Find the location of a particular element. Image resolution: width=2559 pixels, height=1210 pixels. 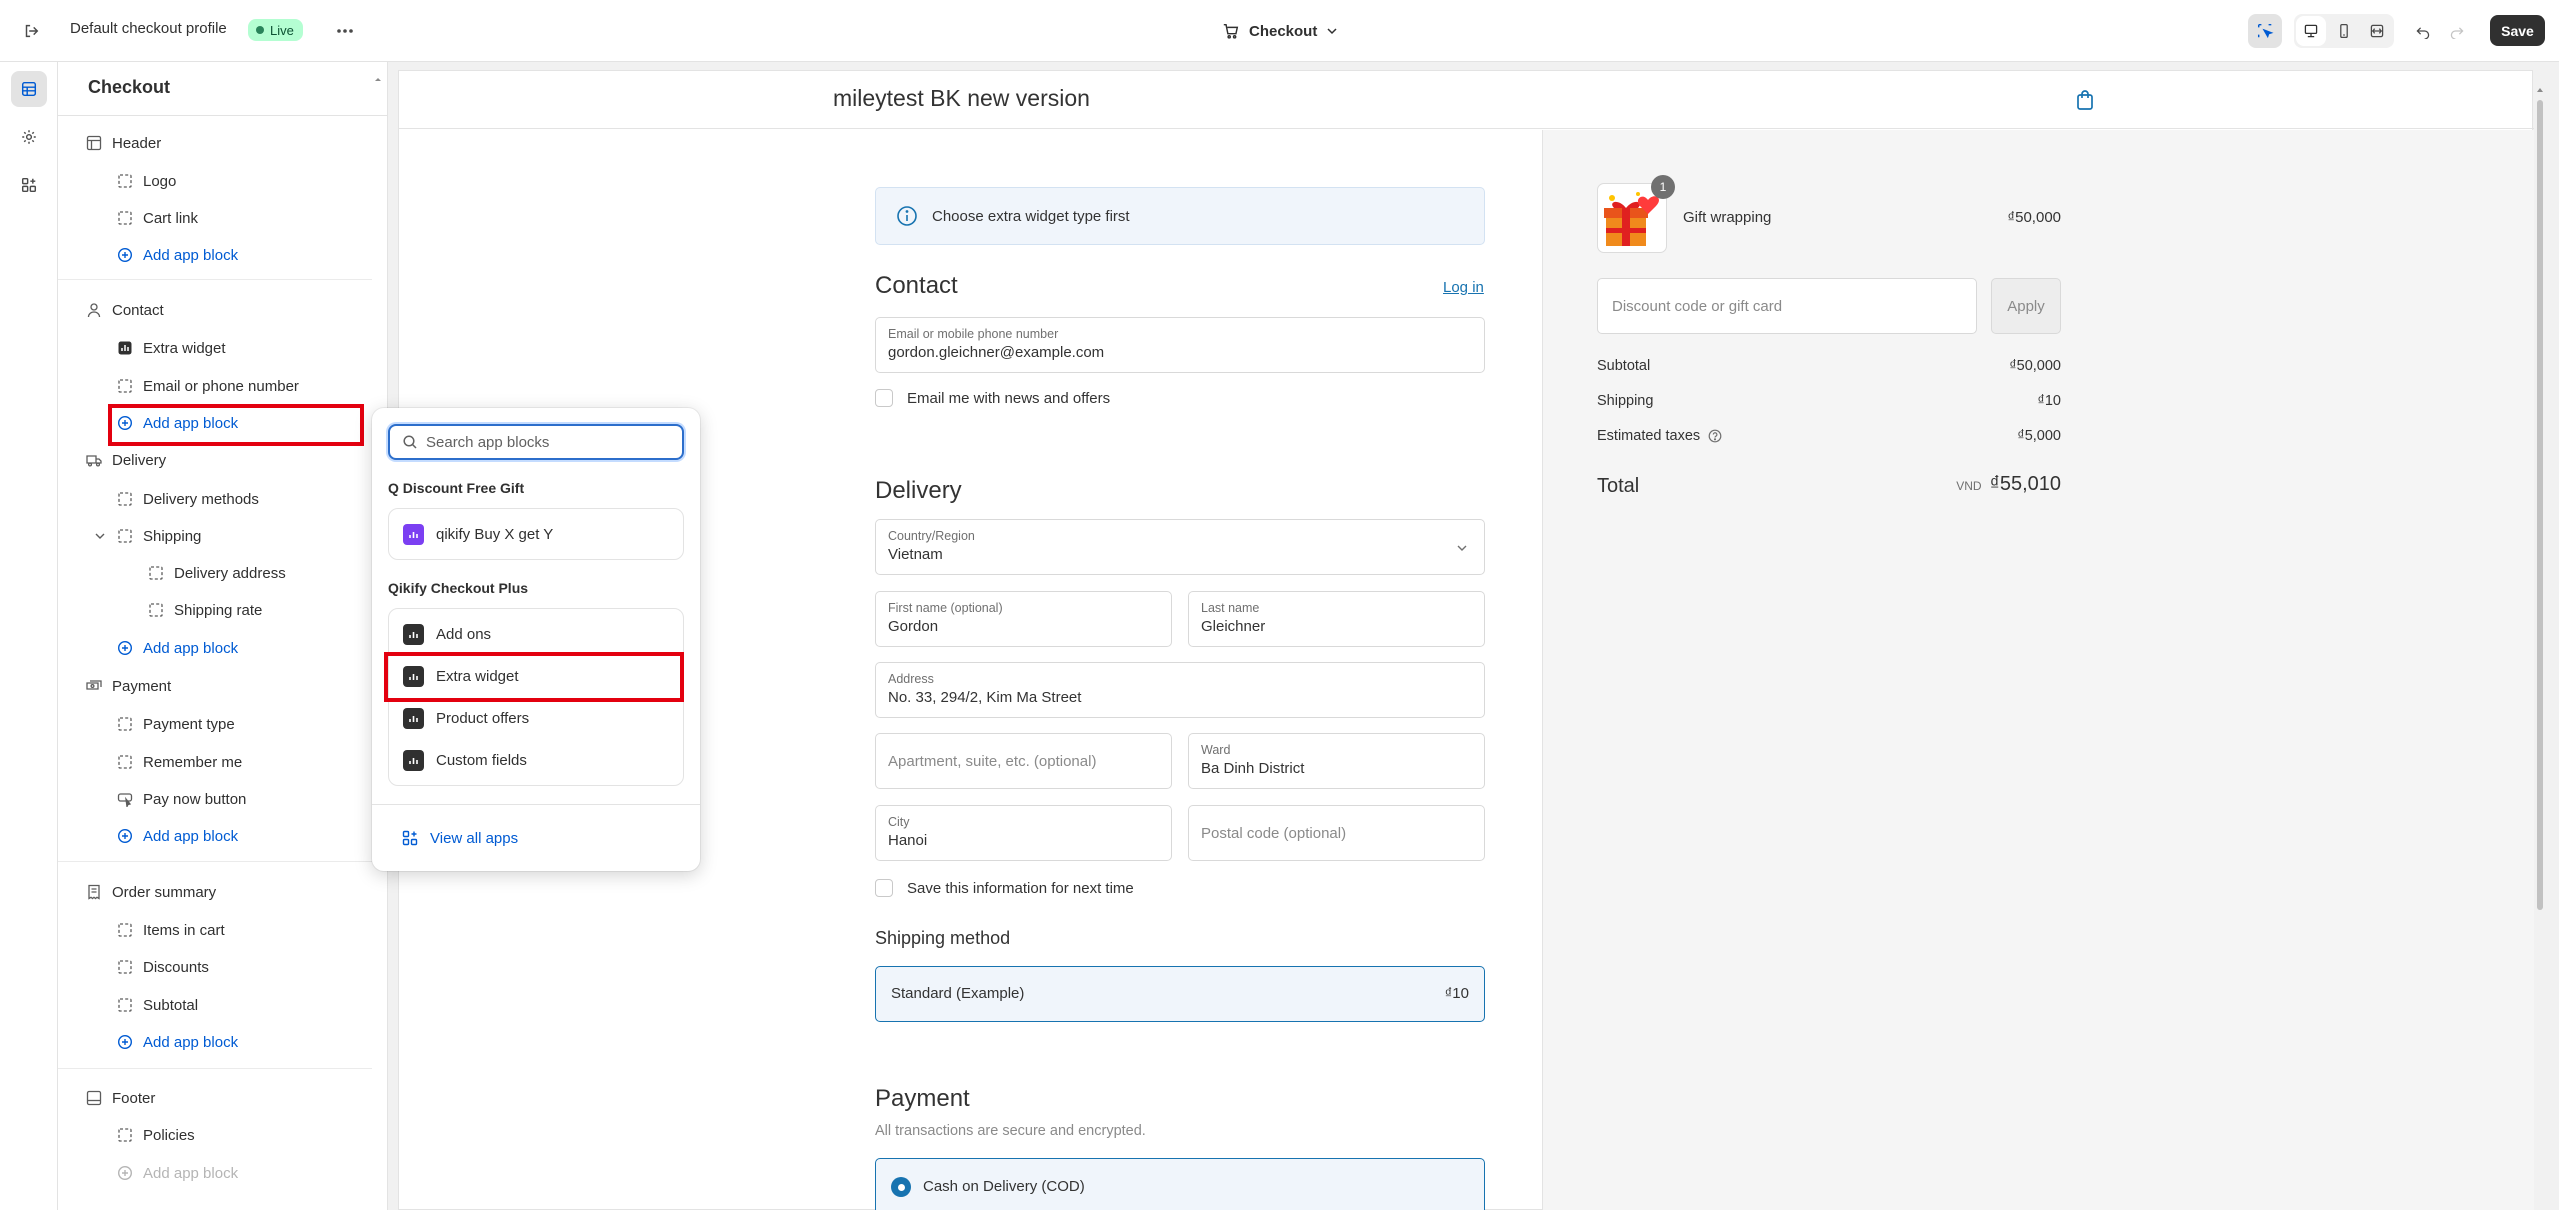

first-name-field: First name (optional) Gordon is located at coordinates (1023, 619).